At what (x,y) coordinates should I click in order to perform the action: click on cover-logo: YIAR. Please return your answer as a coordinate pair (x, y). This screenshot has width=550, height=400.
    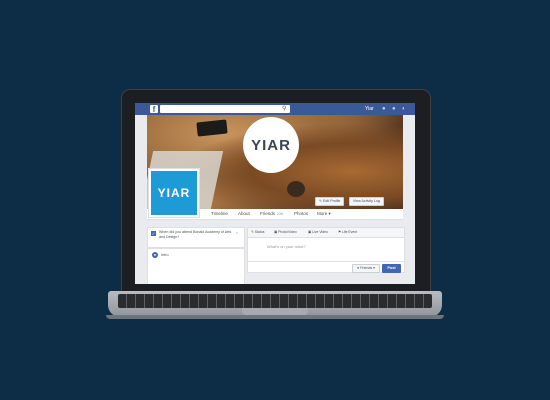
    Looking at the image, I should click on (271, 145).